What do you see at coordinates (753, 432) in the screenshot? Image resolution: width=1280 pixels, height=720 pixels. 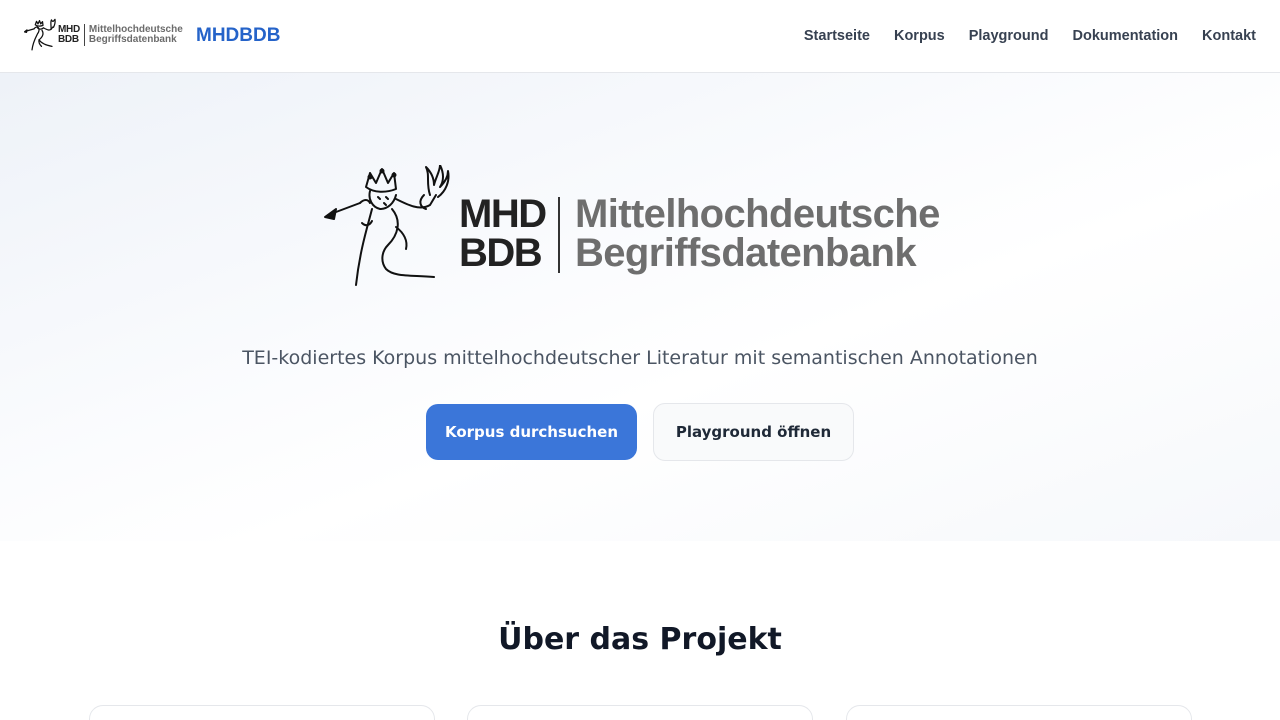 I see `open-playground-button: Playground öffnen` at bounding box center [753, 432].